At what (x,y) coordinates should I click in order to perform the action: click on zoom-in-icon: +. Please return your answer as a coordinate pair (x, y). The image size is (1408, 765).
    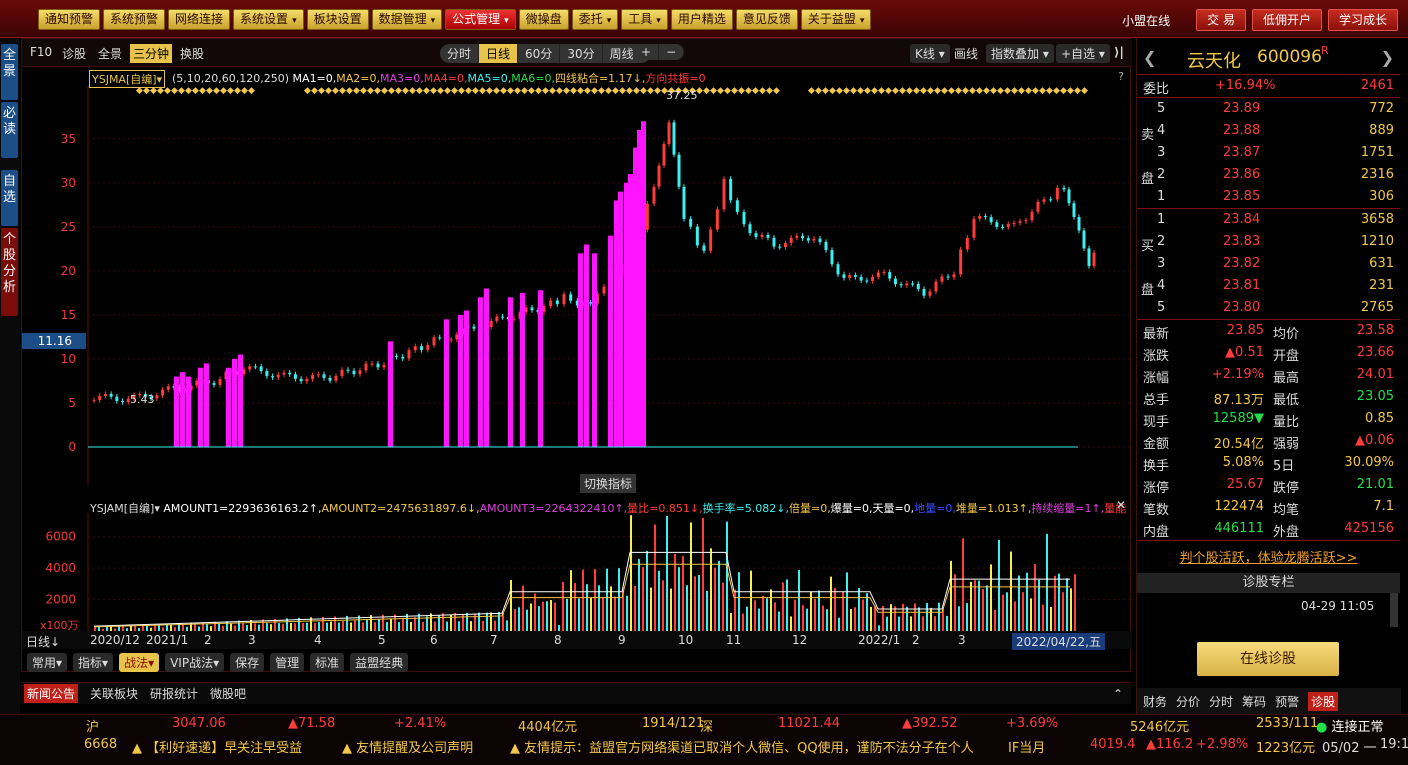
    Looking at the image, I should click on (647, 52).